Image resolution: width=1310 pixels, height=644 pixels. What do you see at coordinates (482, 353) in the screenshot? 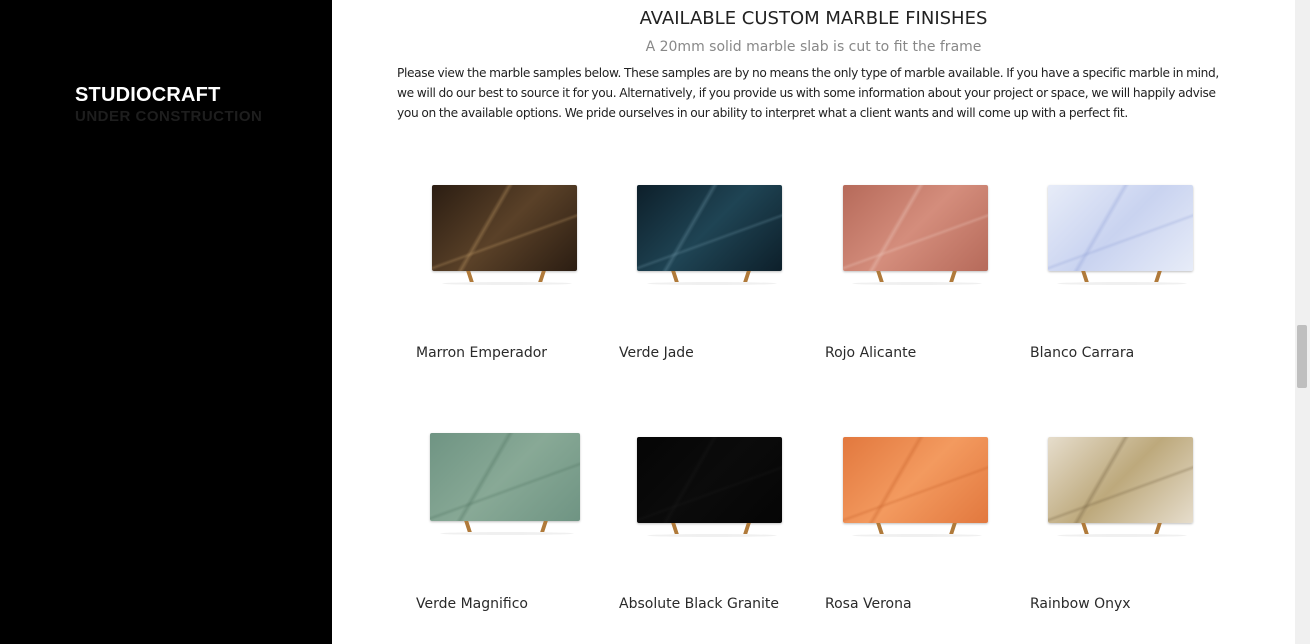
I see `marble-name: Marron Emperador` at bounding box center [482, 353].